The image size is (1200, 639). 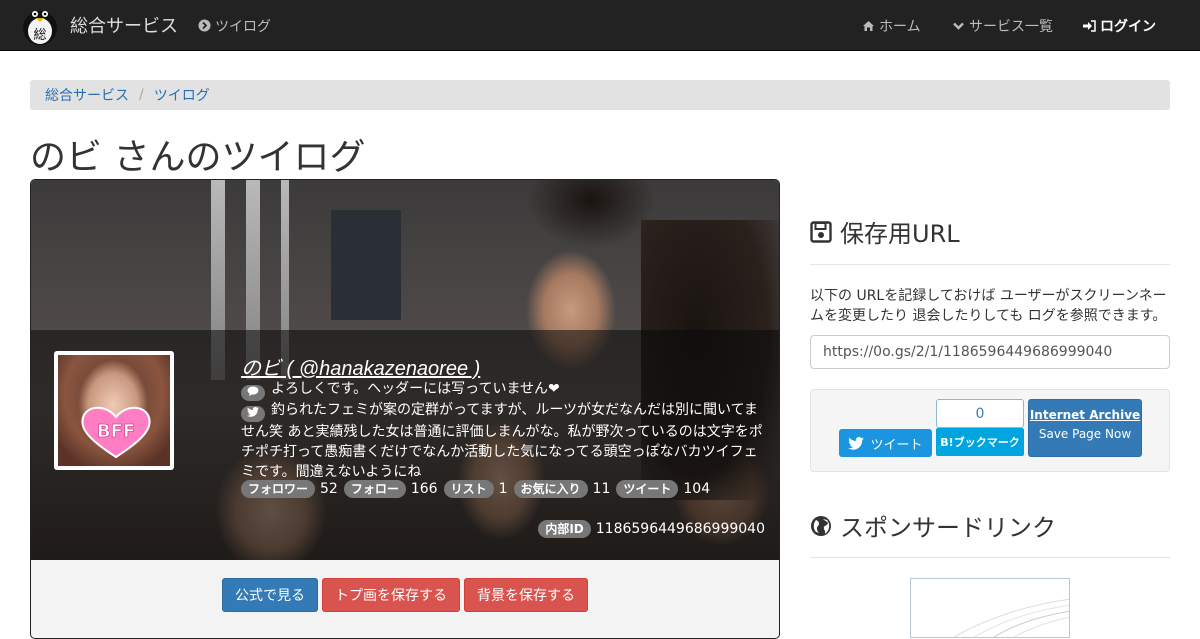 What do you see at coordinates (958, 26) in the screenshot?
I see `chevron-down-icon` at bounding box center [958, 26].